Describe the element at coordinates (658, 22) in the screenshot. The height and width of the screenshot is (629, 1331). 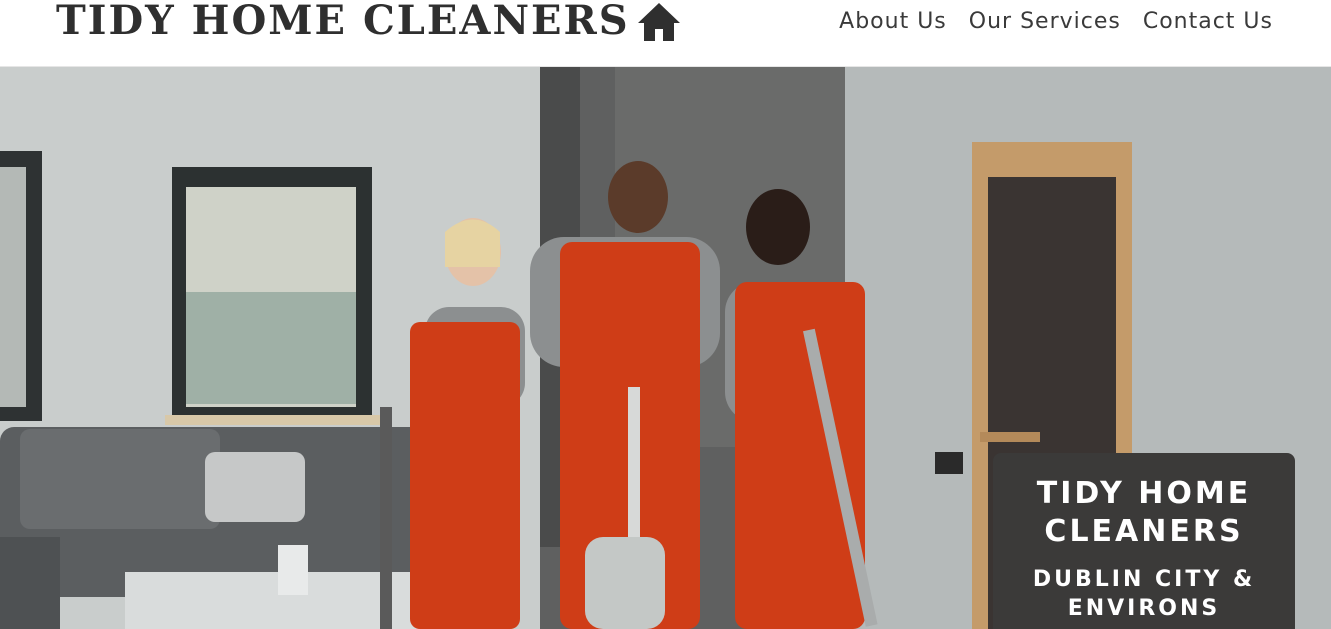
I see `house-icon` at that location.